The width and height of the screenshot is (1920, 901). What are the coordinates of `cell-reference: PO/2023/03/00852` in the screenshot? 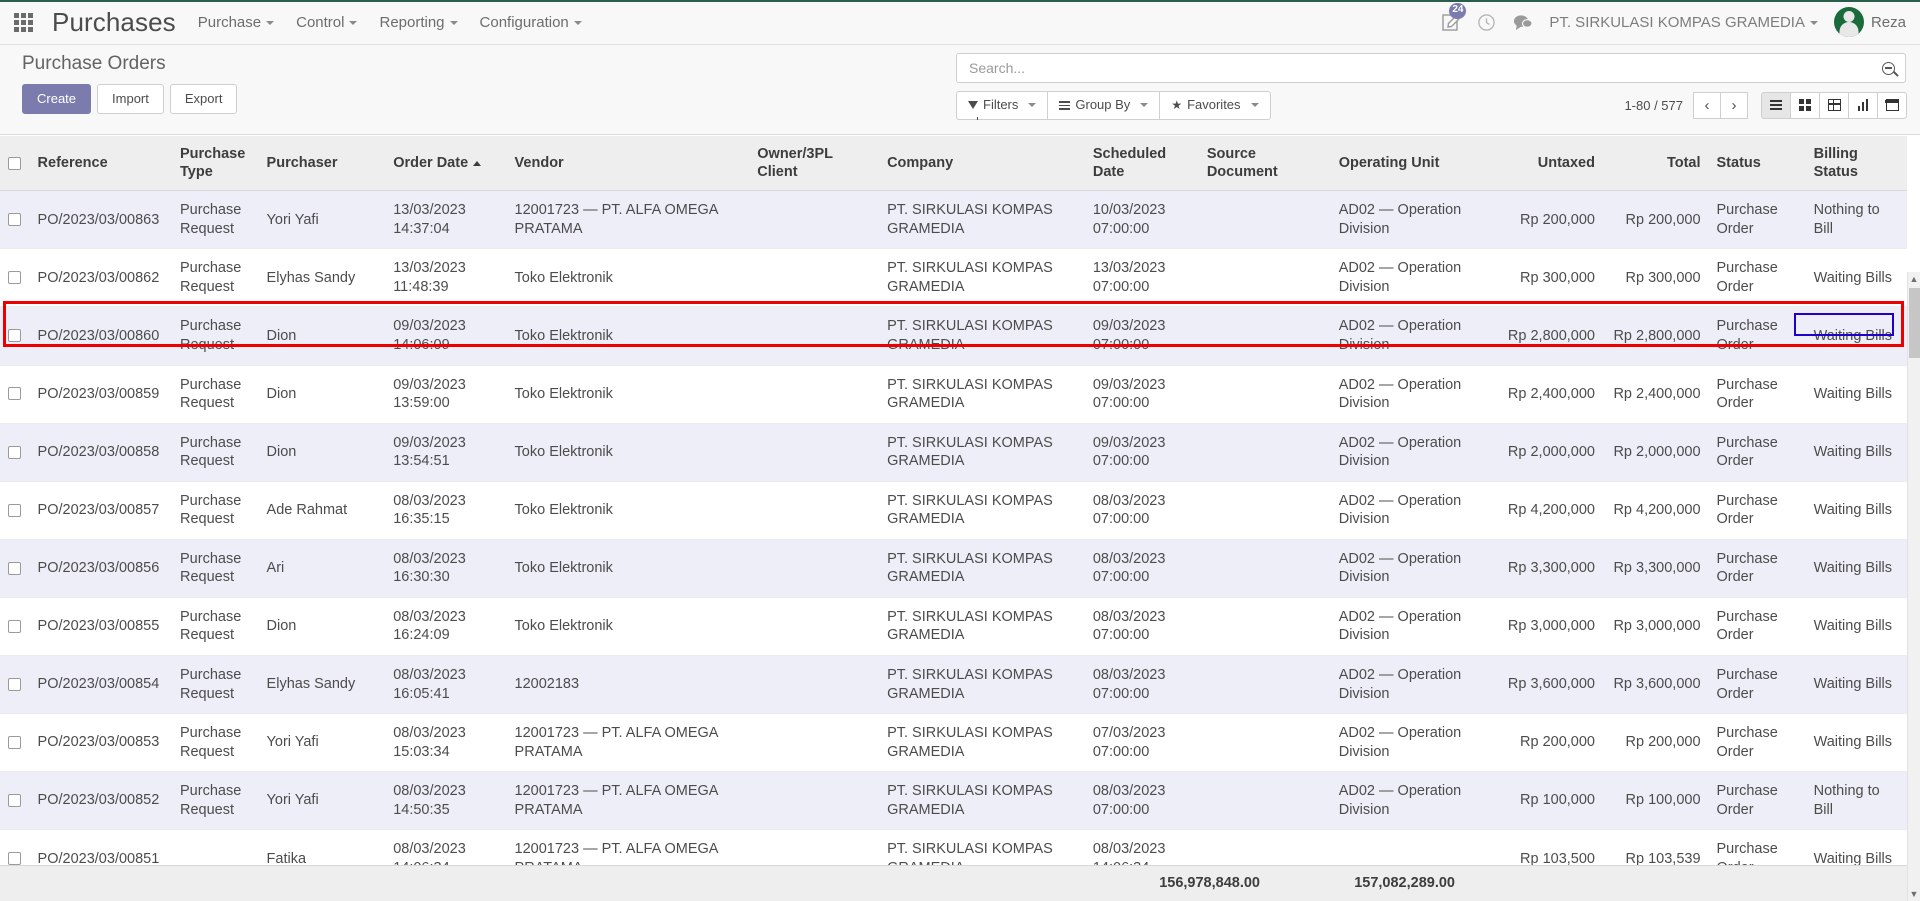 It's located at (101, 801).